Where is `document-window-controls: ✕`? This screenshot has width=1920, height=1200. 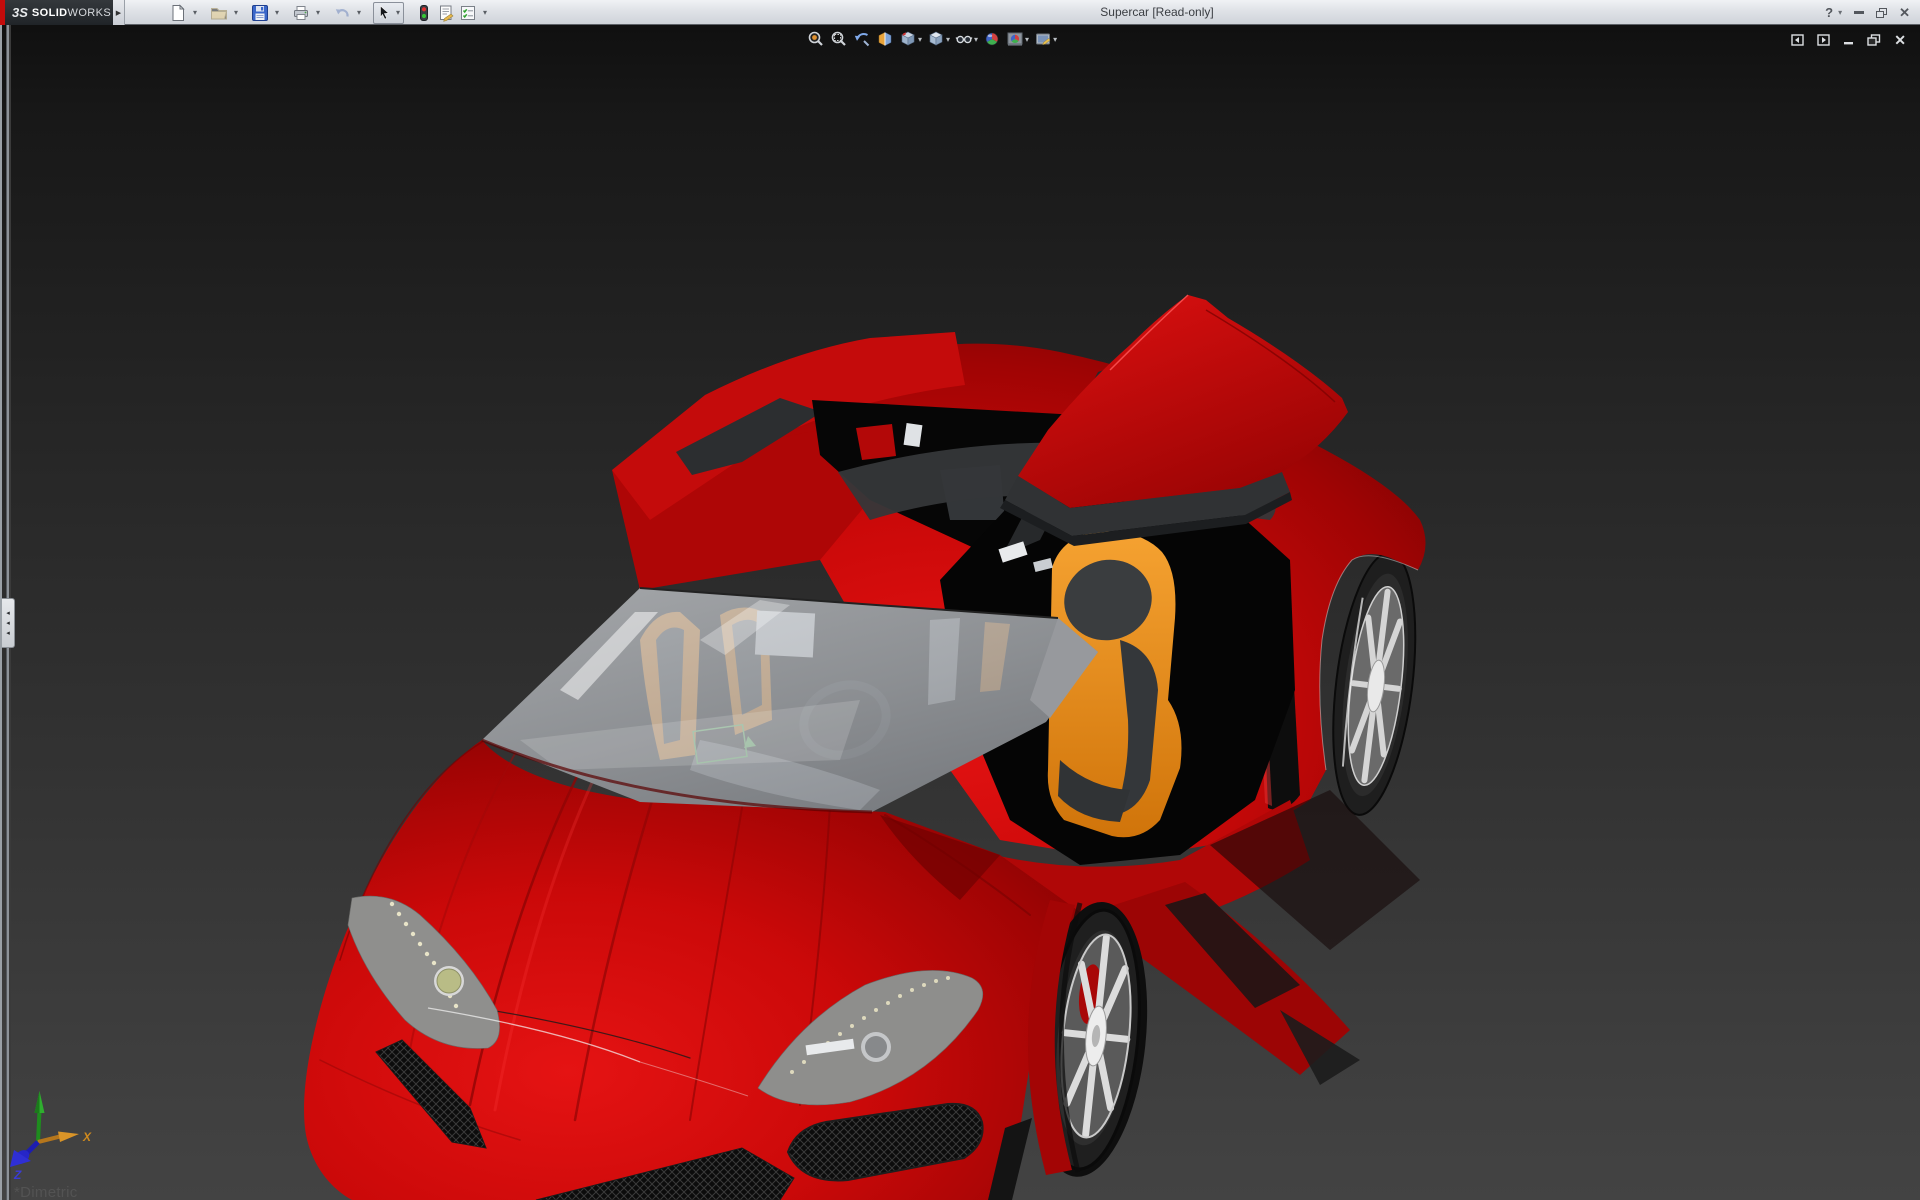 document-window-controls: ✕ is located at coordinates (1848, 40).